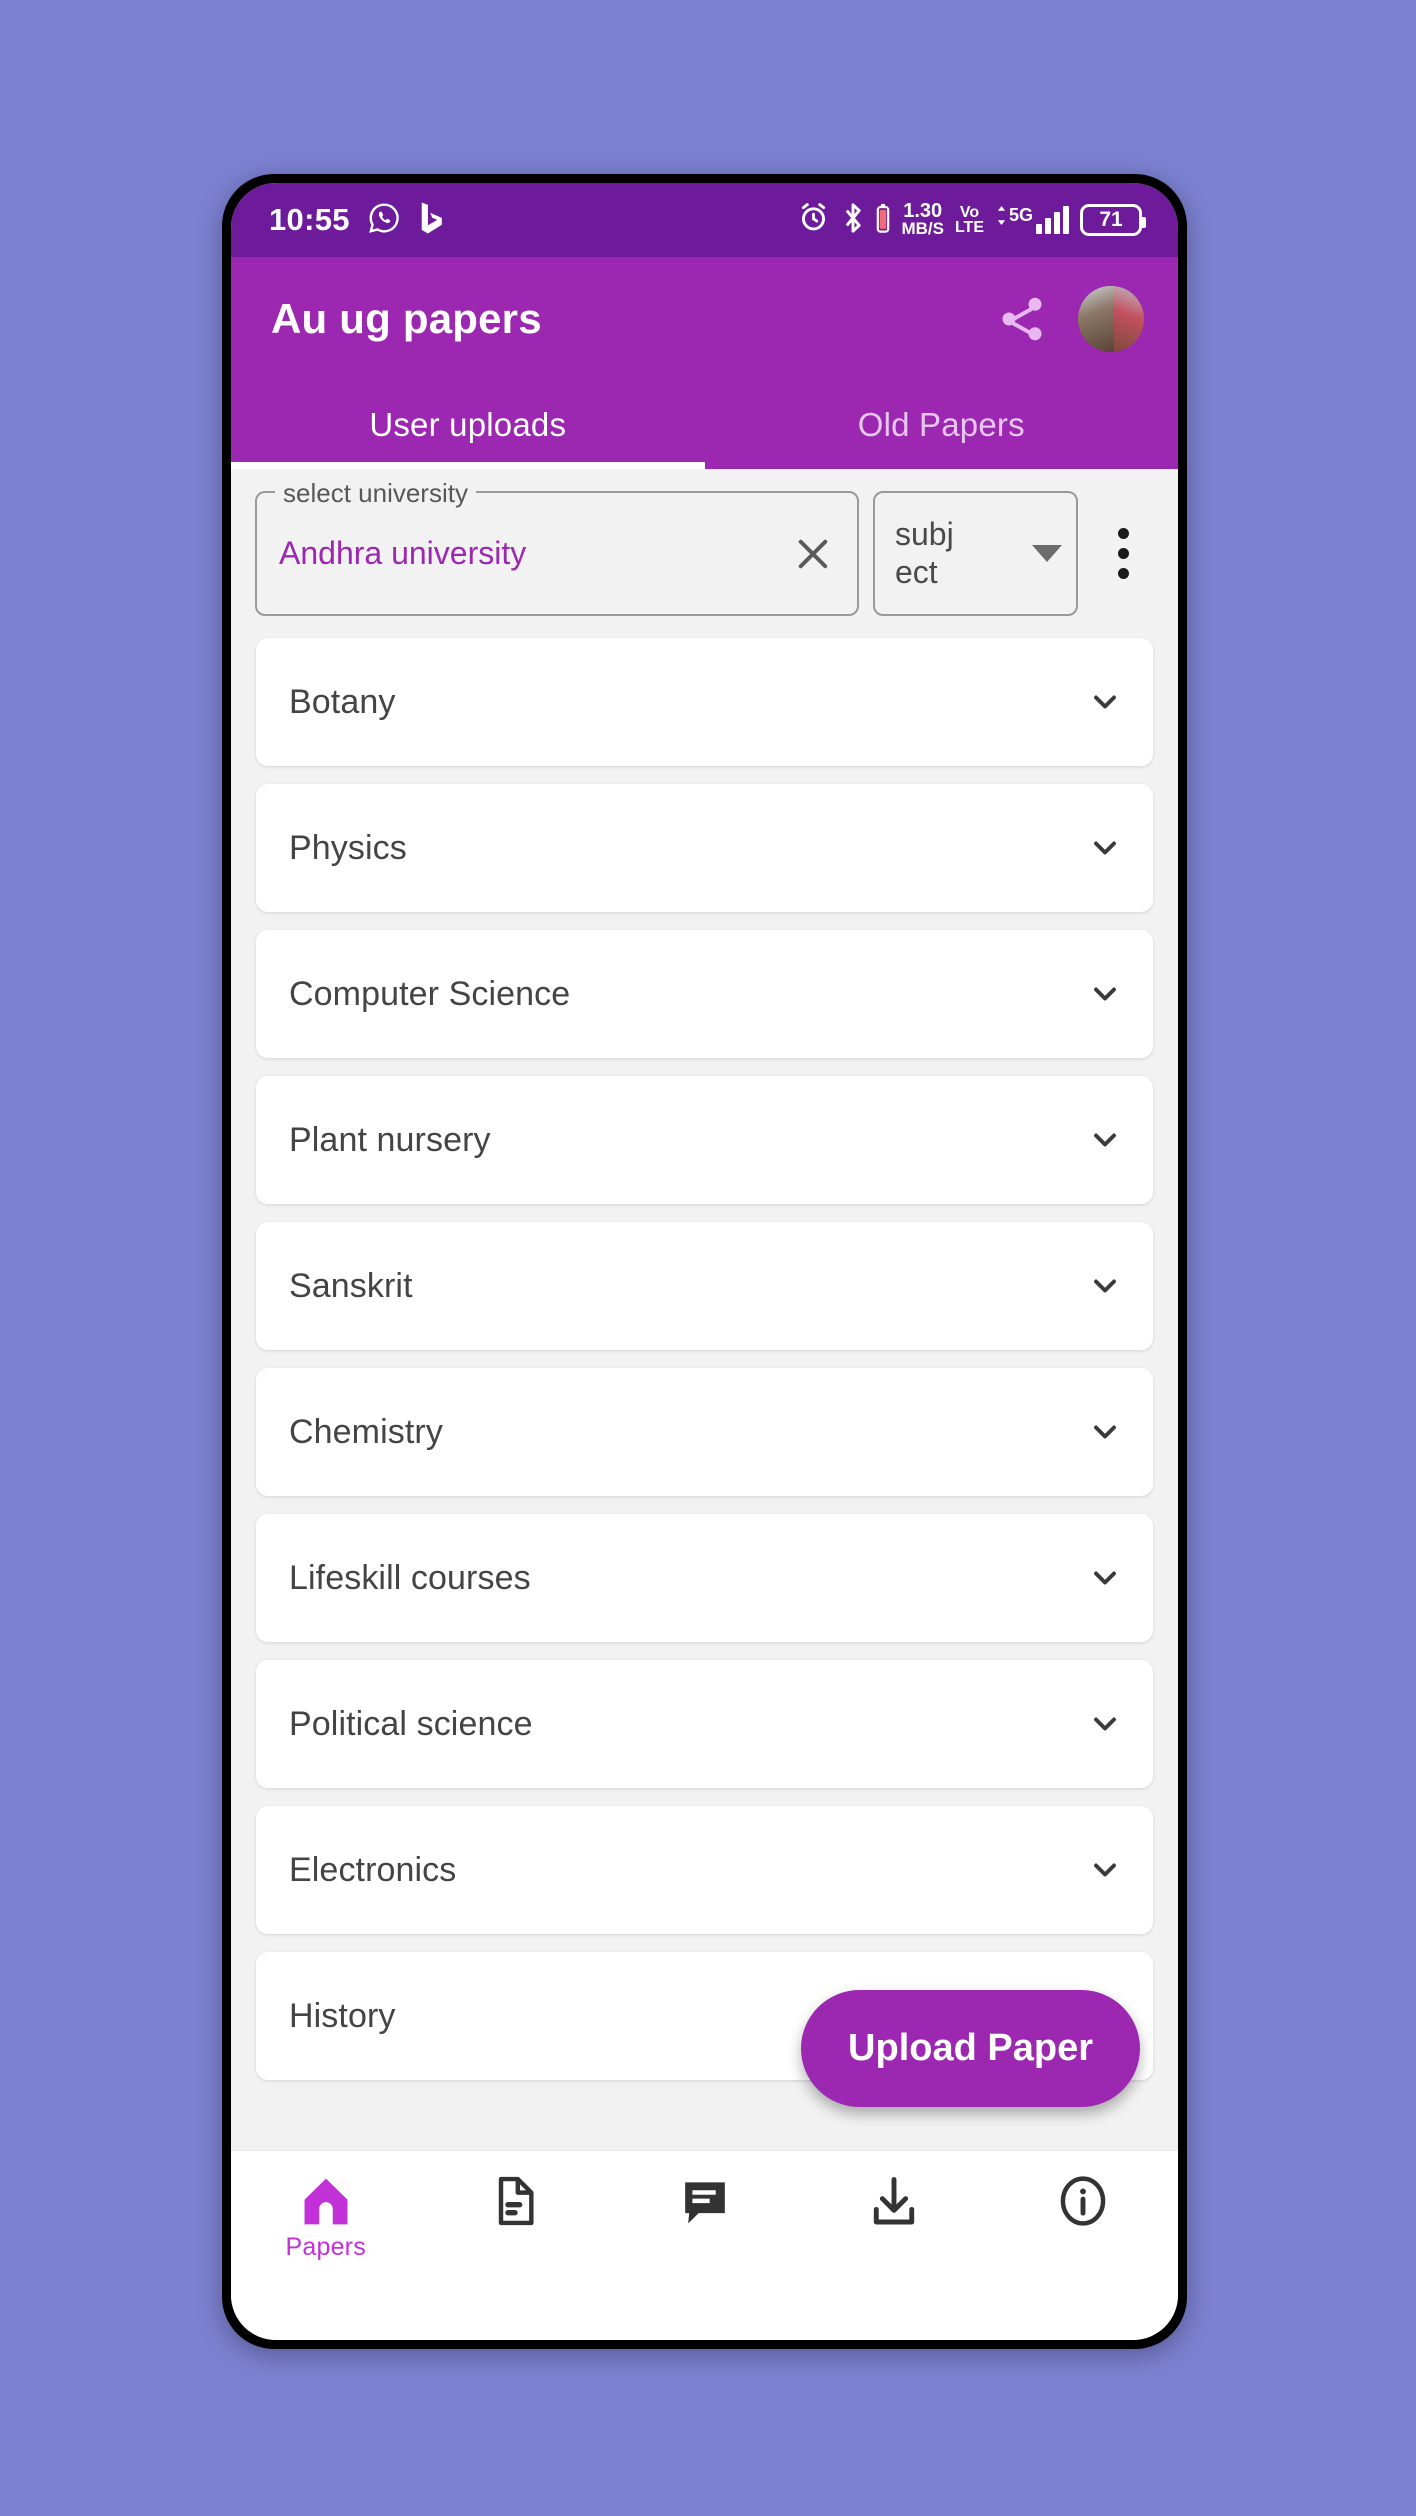 This screenshot has width=1416, height=2516. I want to click on nav-item-downloads, so click(893, 2203).